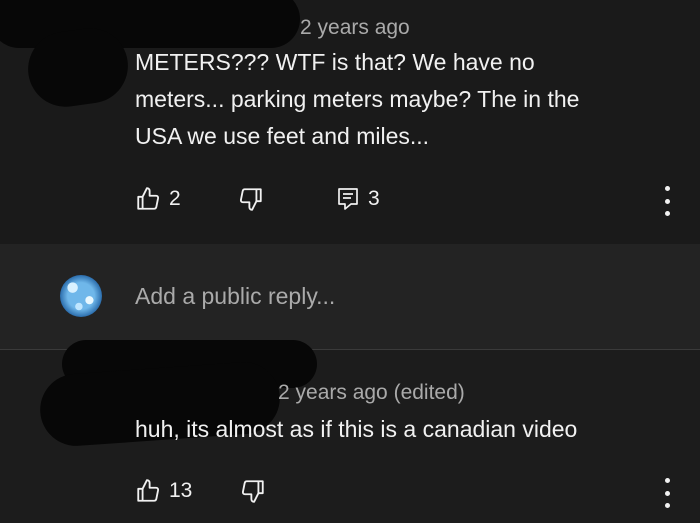 Image resolution: width=700 pixels, height=523 pixels. I want to click on reply-like-count: 13, so click(181, 490).